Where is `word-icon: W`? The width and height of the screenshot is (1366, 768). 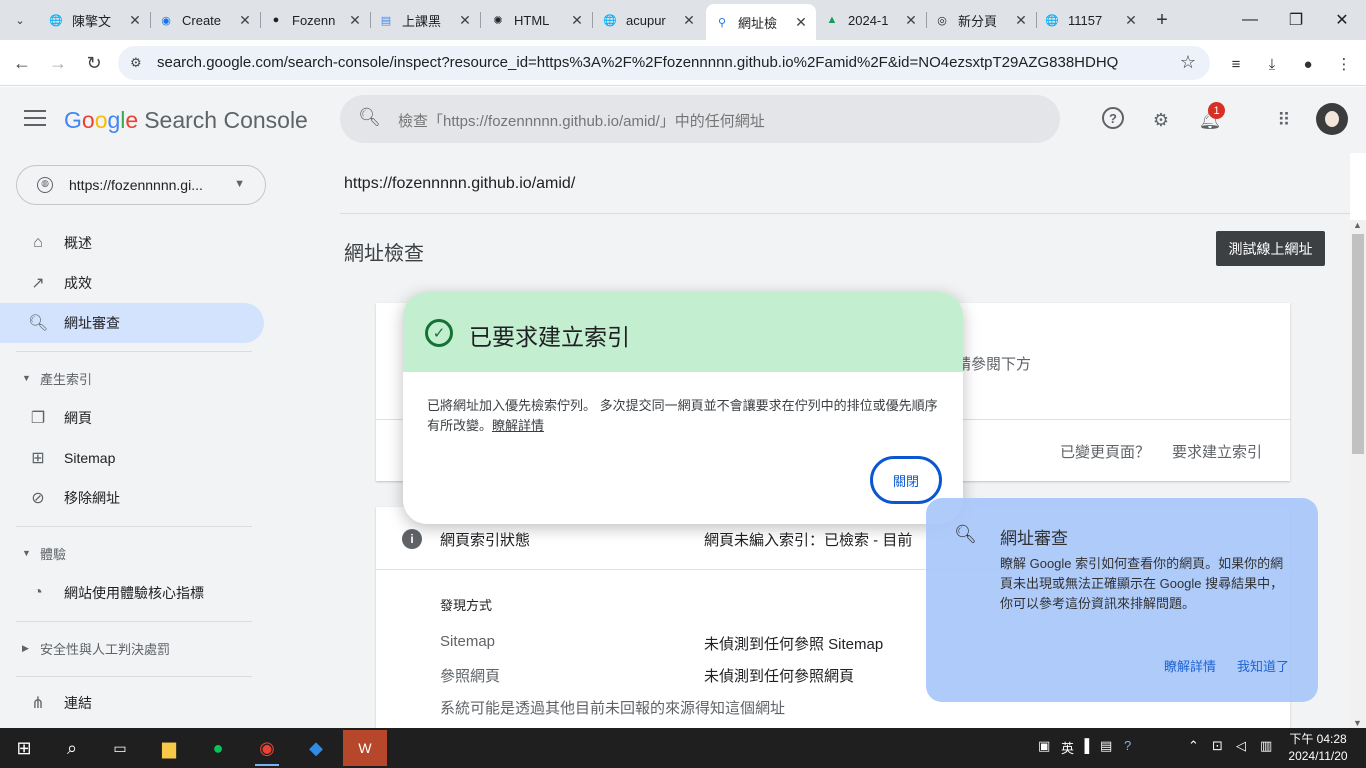 word-icon: W is located at coordinates (365, 748).